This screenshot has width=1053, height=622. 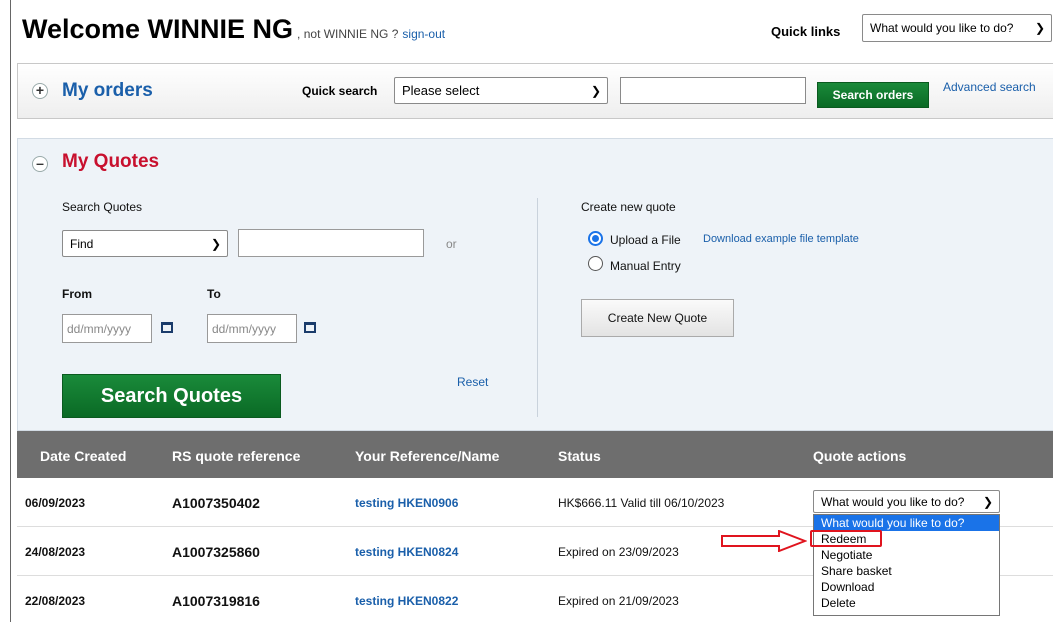 What do you see at coordinates (145, 243) in the screenshot?
I see `find-select: Find ❯` at bounding box center [145, 243].